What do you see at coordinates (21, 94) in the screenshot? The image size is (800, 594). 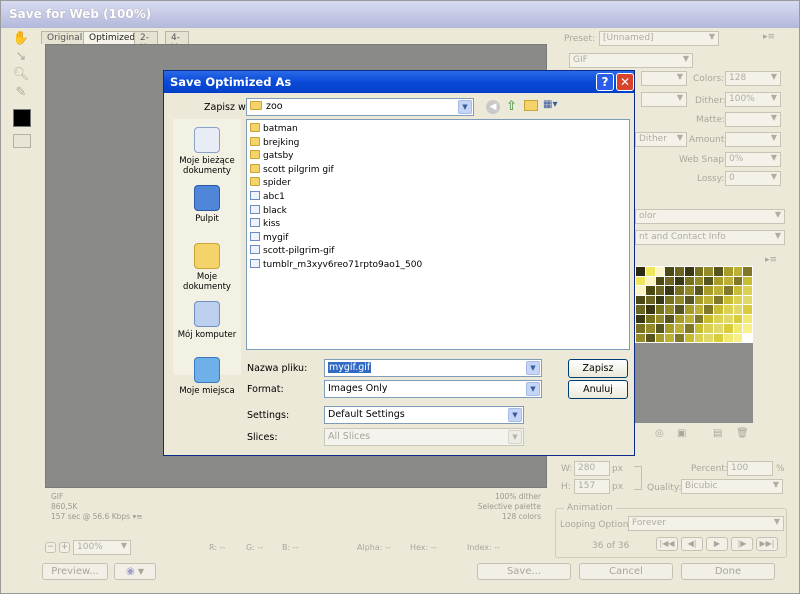 I see `eyedropper-icon: ✎` at bounding box center [21, 94].